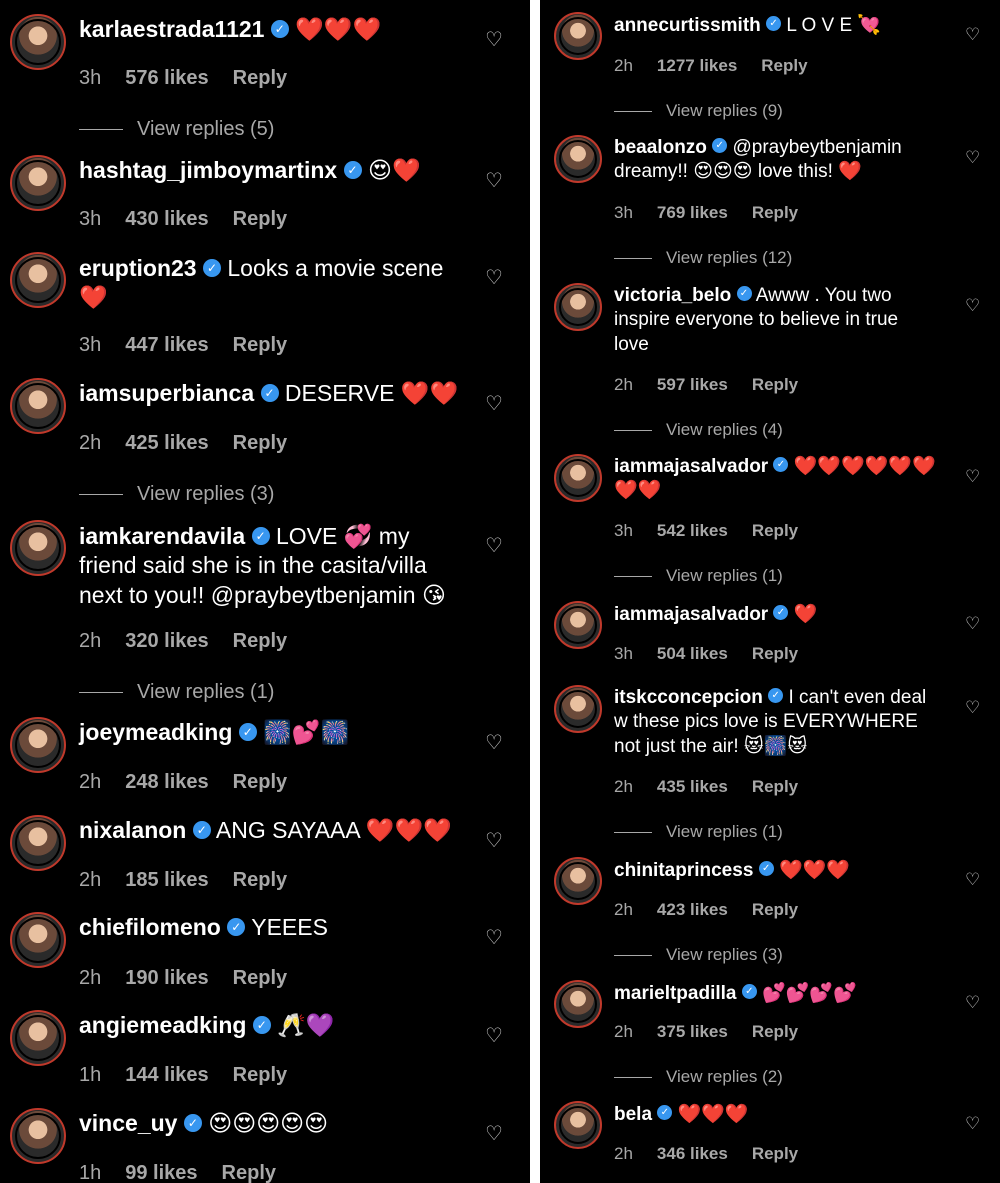 The width and height of the screenshot is (1000, 1183). What do you see at coordinates (162, 536) in the screenshot?
I see `username-link: iamkarendavila` at bounding box center [162, 536].